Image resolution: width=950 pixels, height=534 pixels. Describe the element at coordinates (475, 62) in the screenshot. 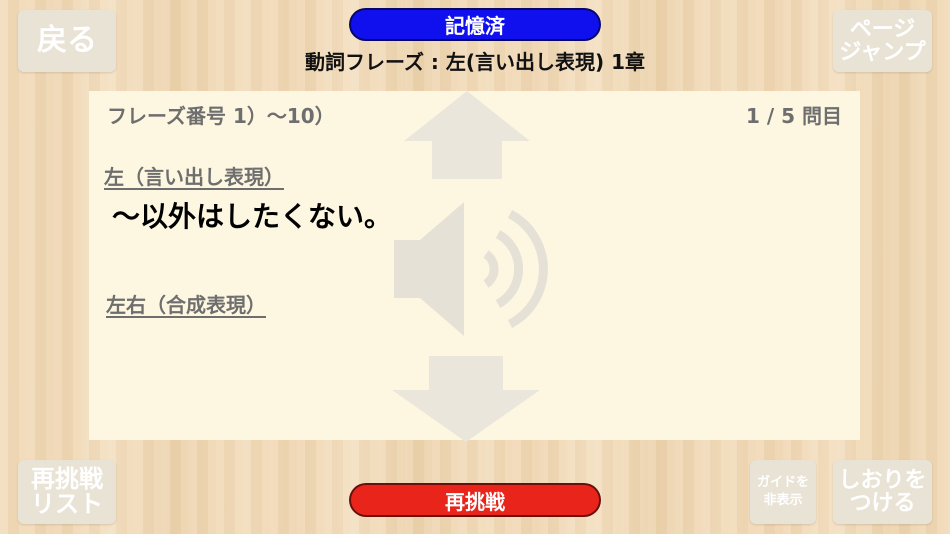

I see `chapter-title: 動詞フレーズ : 左(言い出し表現) 1章` at that location.